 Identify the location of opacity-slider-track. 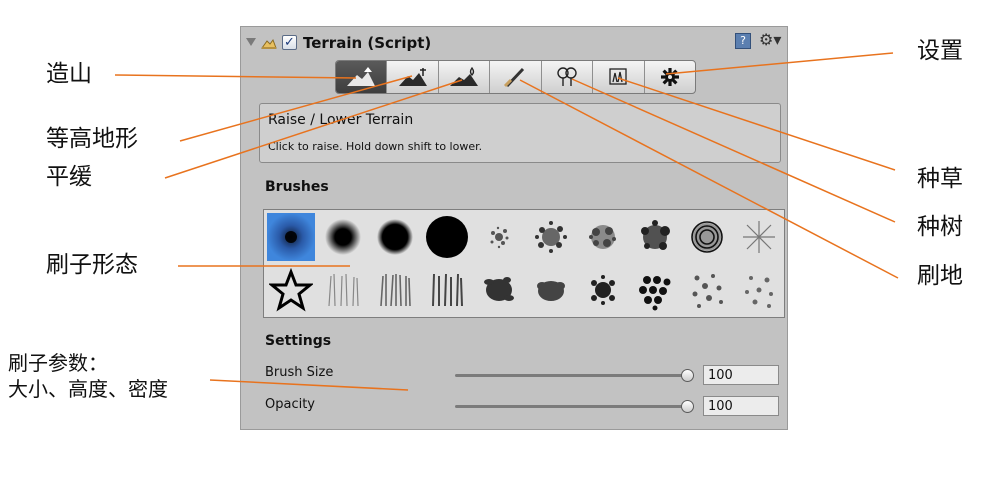
(571, 406).